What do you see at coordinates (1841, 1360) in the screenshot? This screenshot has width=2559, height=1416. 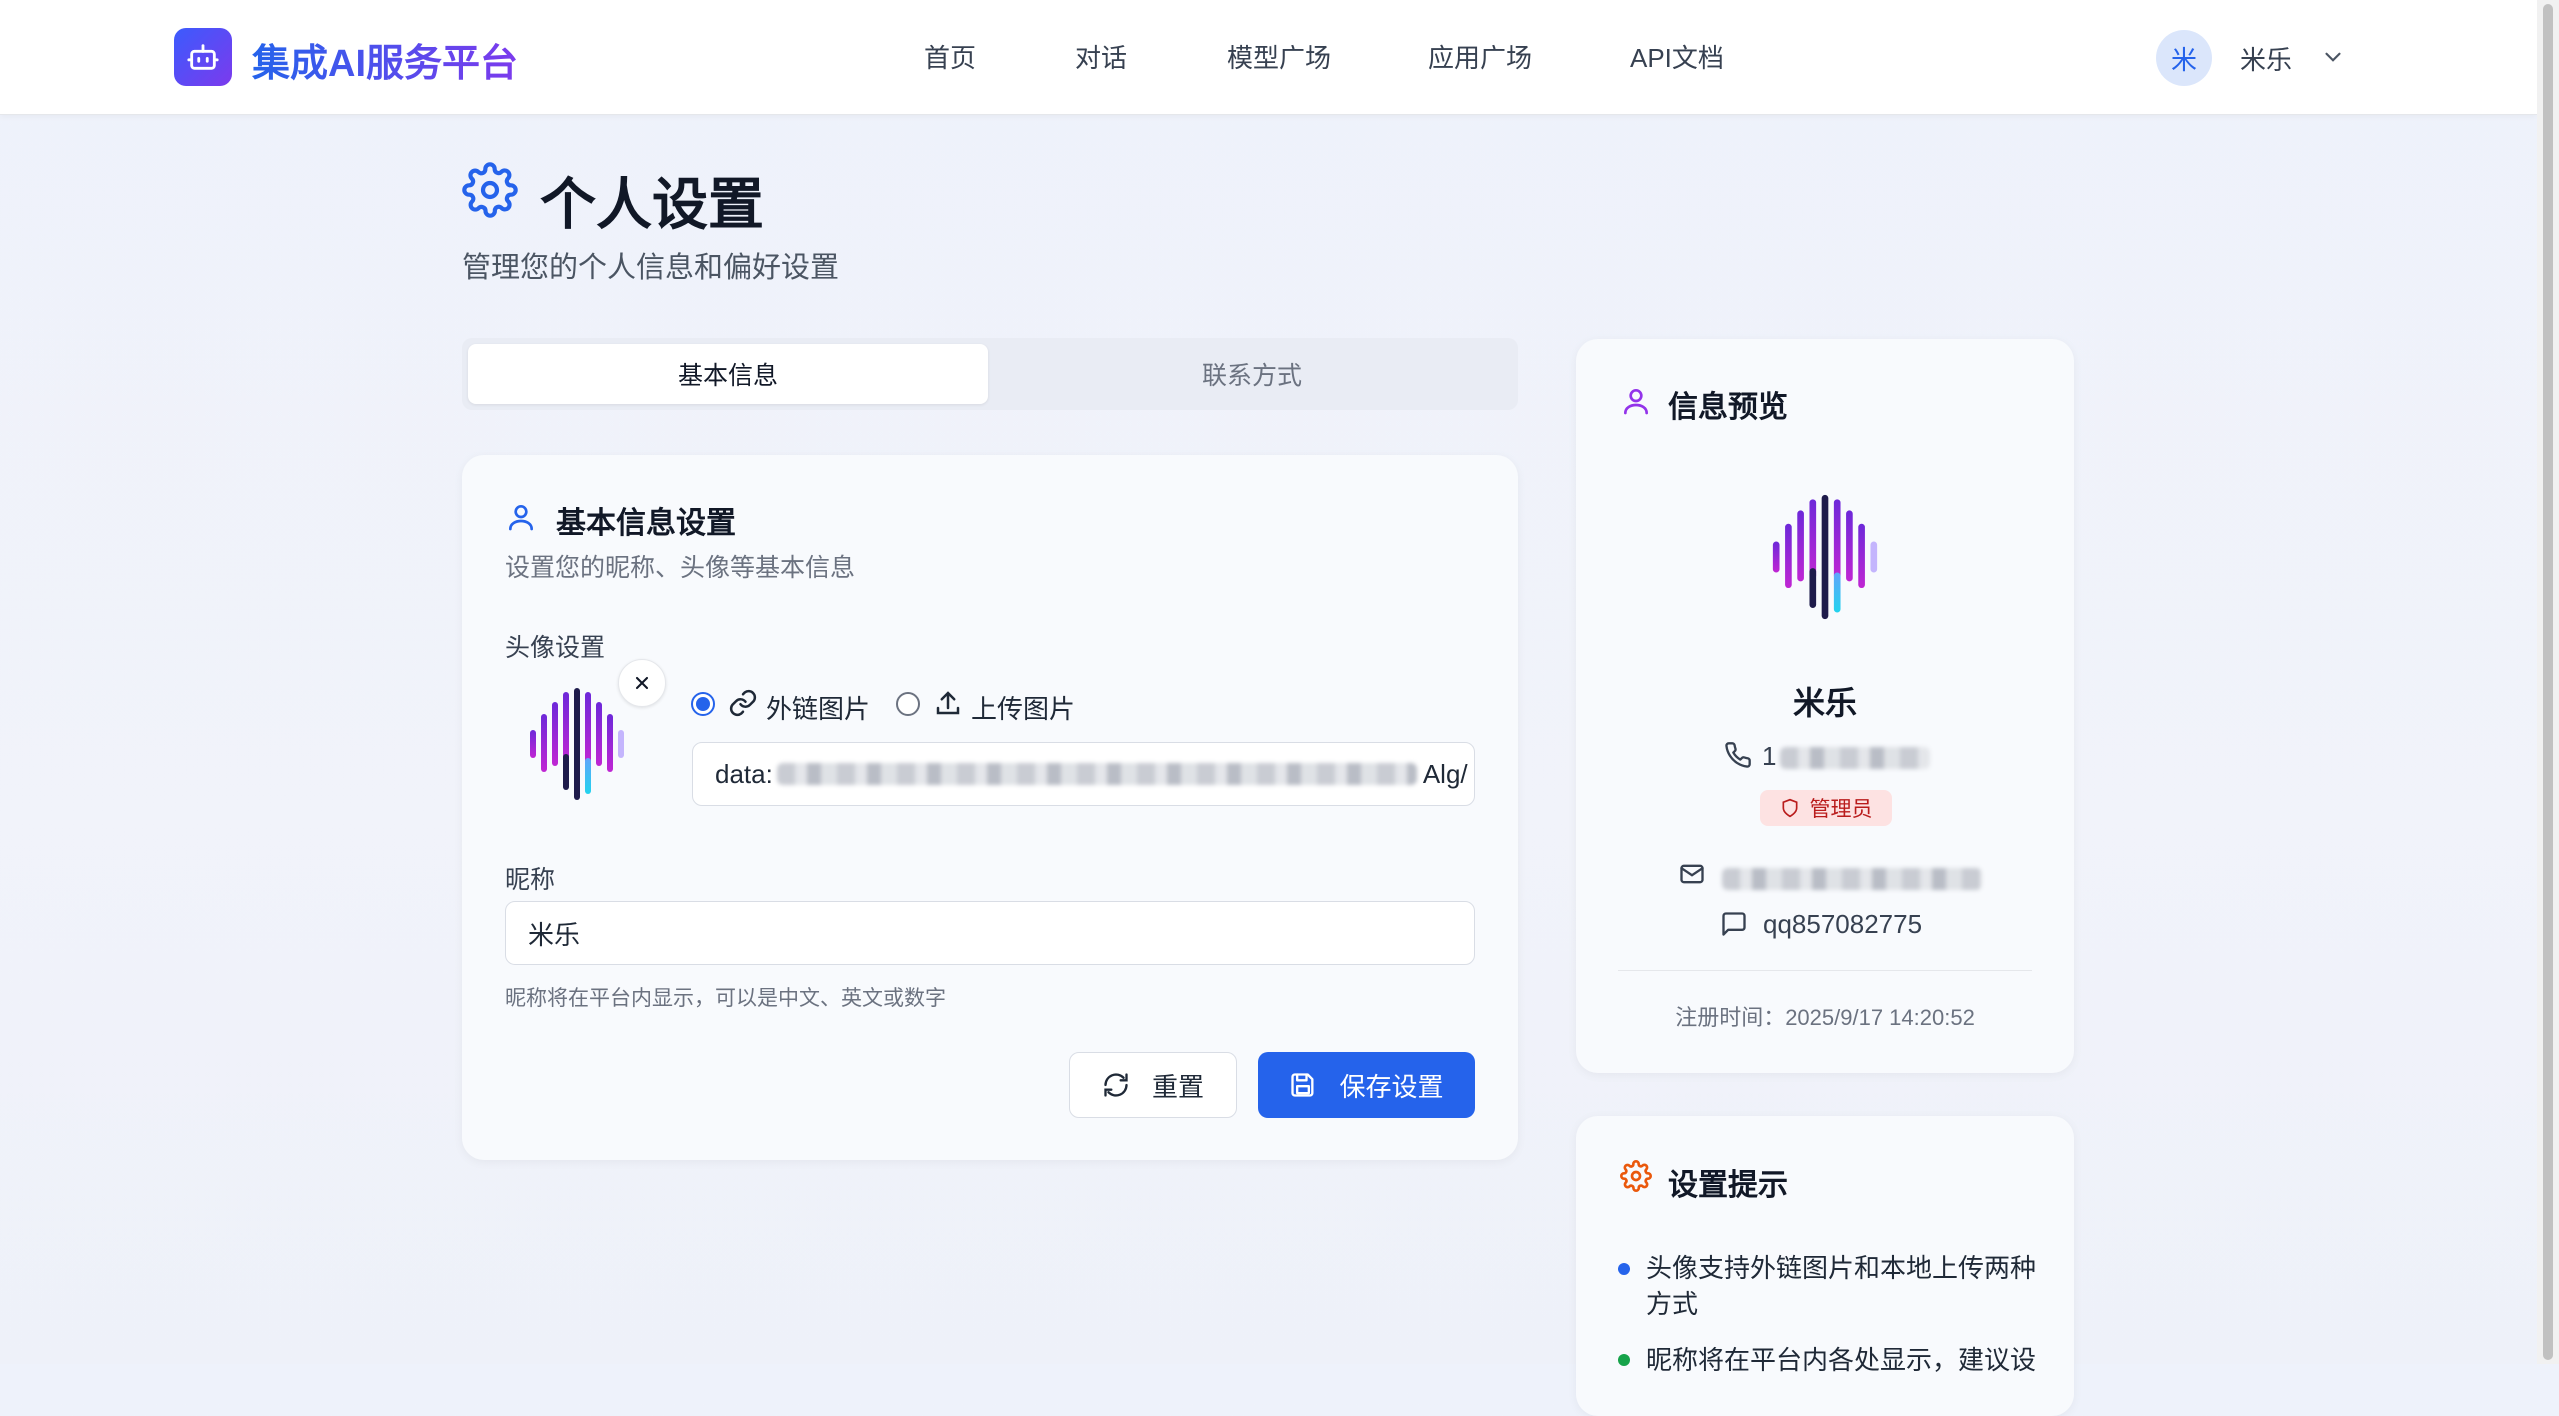 I see `tip-item: 昵称将在平台内各处显示，建议设` at bounding box center [1841, 1360].